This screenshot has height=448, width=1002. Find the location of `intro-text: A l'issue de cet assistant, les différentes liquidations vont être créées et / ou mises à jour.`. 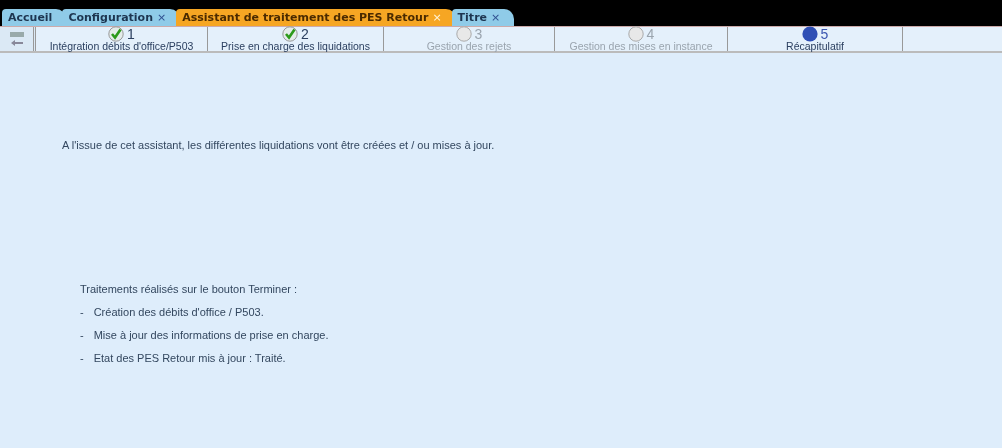

intro-text: A l'issue de cet assistant, les différentes liquidations vont être créées et / ou mises à jour. is located at coordinates (279, 145).